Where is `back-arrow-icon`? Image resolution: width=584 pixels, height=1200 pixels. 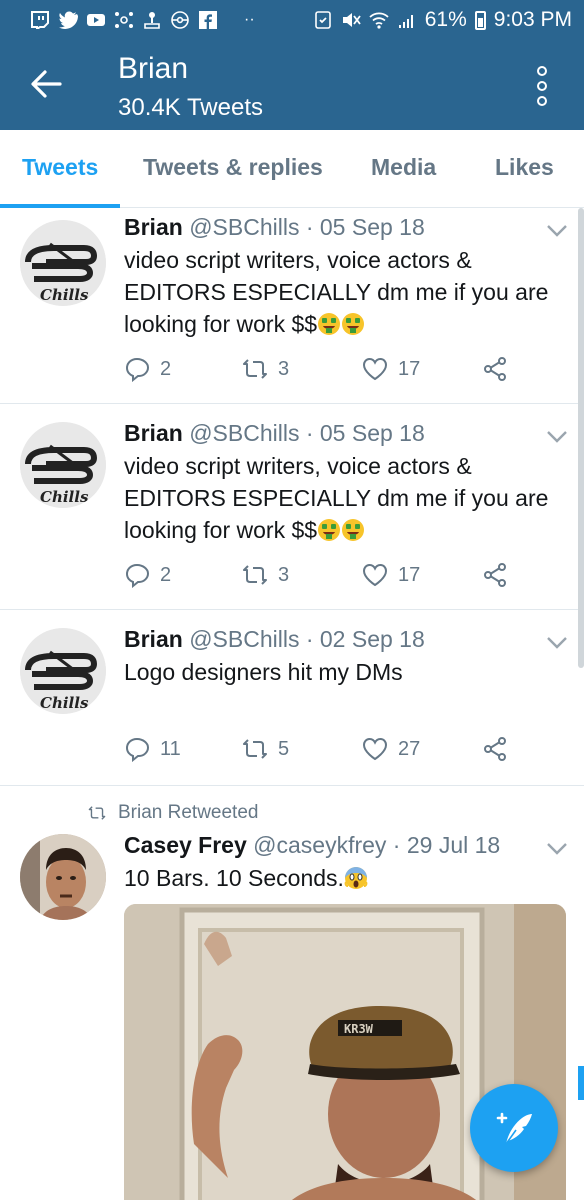
back-arrow-icon is located at coordinates (46, 84).